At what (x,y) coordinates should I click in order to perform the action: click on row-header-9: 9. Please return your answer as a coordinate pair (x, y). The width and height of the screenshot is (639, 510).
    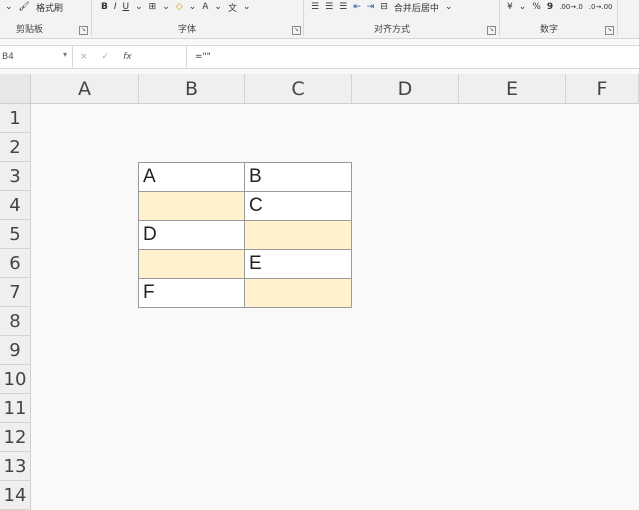
    Looking at the image, I should click on (15, 350).